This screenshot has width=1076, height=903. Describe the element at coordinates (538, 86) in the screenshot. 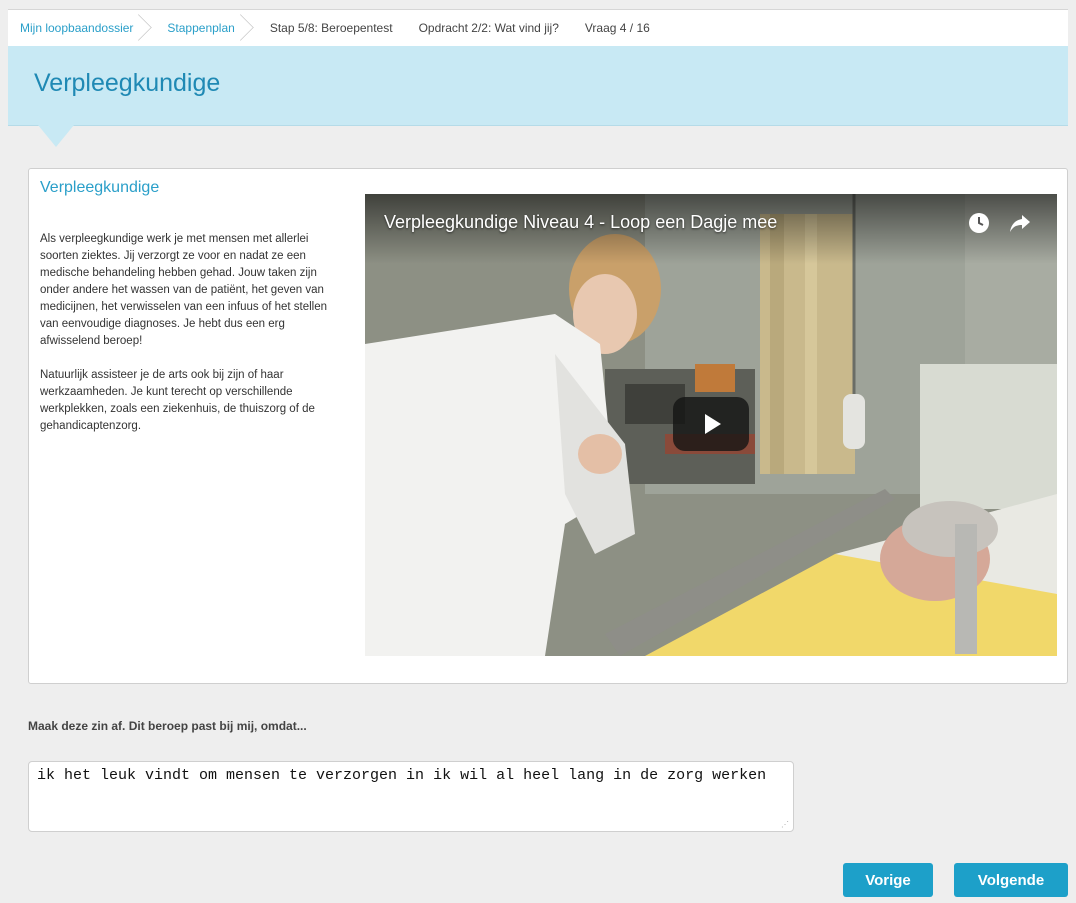

I see `page-header: Verpleegkundige` at that location.